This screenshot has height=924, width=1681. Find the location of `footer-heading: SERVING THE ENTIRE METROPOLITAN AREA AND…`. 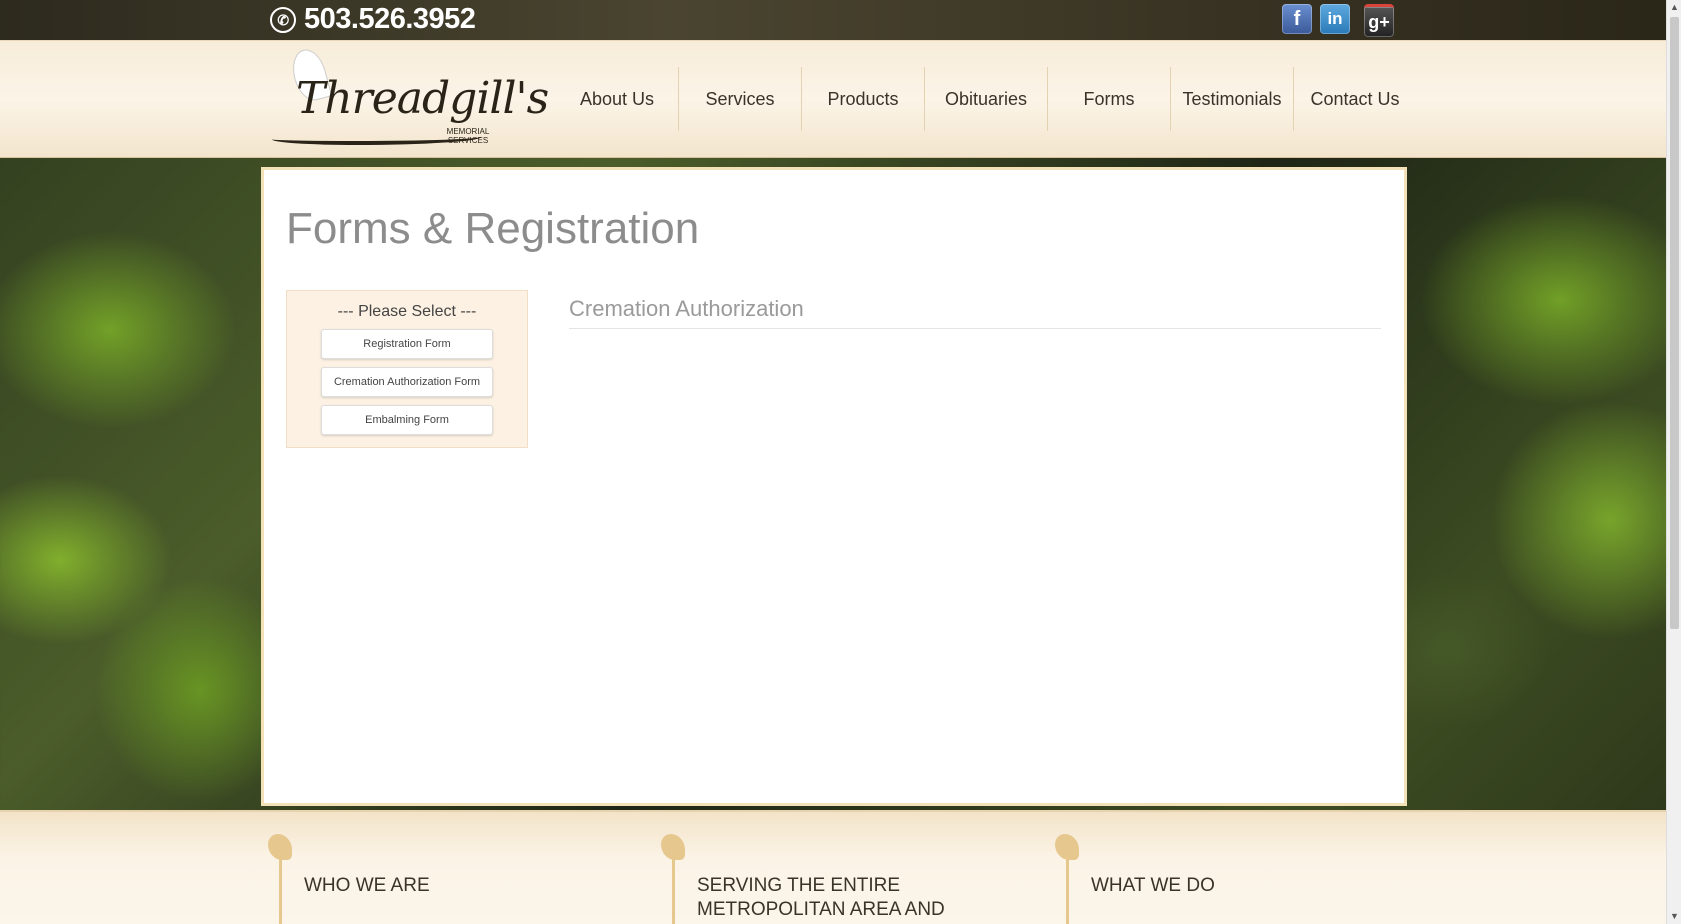

footer-heading: SERVING THE ENTIRE METROPOLITAN AREA AND… is located at coordinates (821, 899).